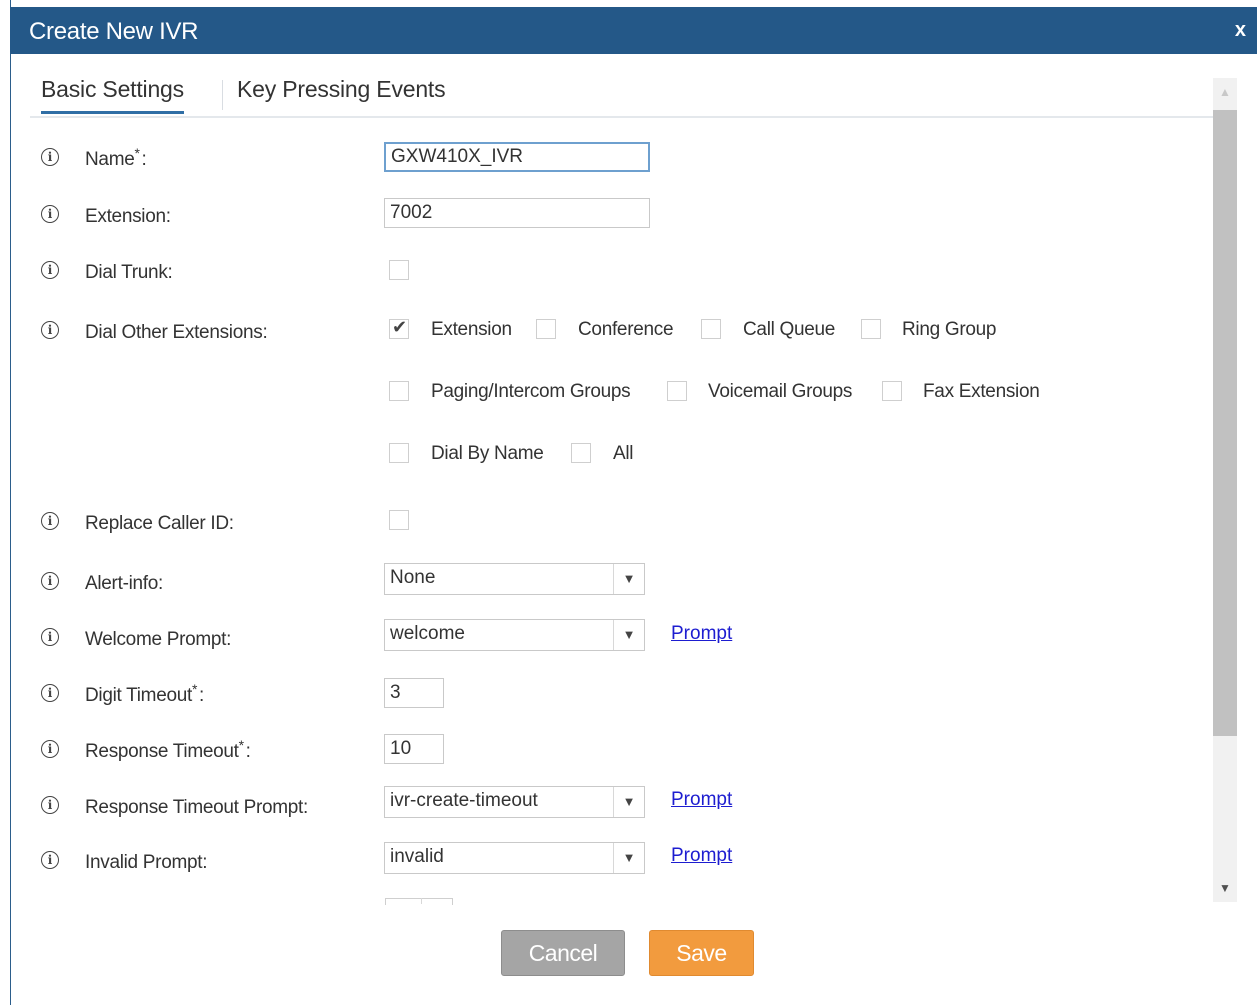 This screenshot has width=1257, height=1005. I want to click on welcome-prompt-value: welcome, so click(427, 633).